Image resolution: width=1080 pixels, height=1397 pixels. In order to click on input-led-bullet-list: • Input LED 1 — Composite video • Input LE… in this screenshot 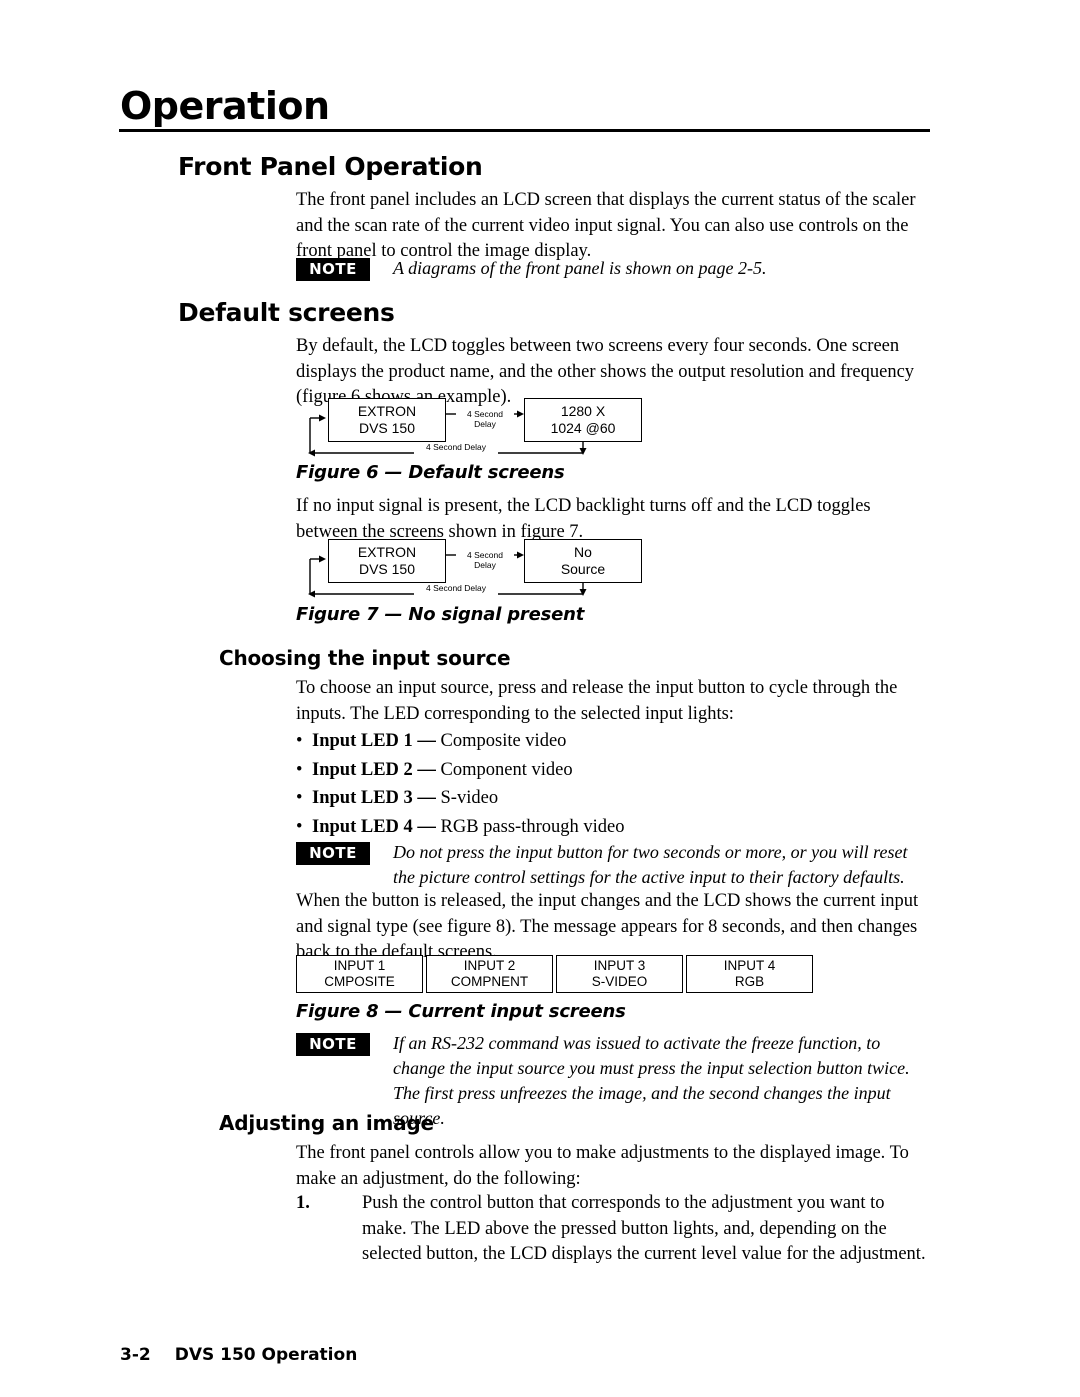, I will do `click(614, 784)`.